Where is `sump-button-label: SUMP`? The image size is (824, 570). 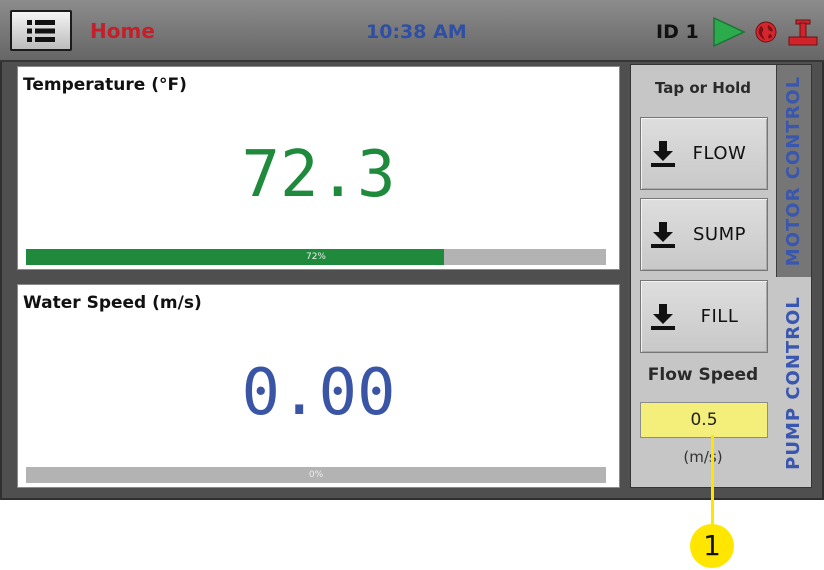
sump-button-label: SUMP is located at coordinates (719, 234).